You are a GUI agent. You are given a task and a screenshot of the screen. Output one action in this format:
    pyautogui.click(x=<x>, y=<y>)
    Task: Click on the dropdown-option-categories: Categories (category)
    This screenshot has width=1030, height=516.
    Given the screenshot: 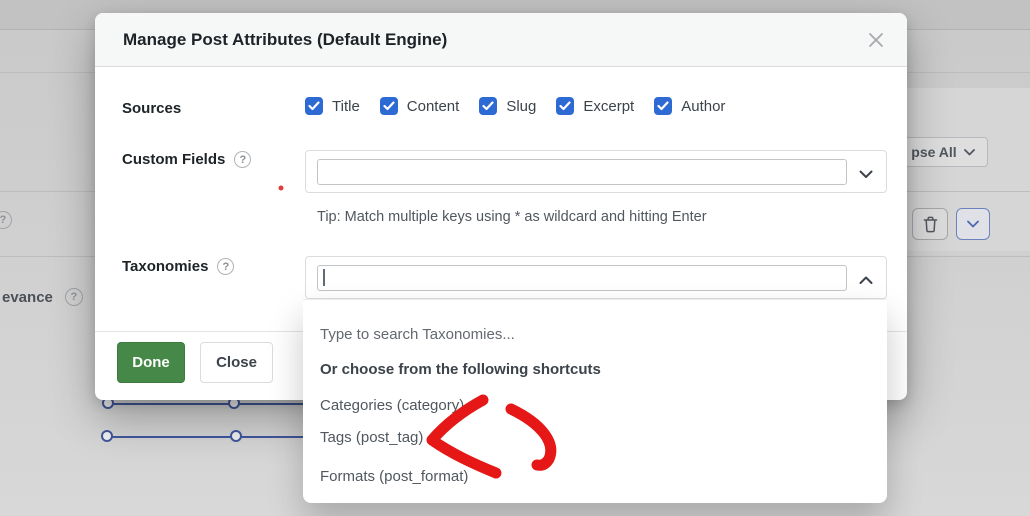 What is the action you would take?
    pyautogui.click(x=392, y=405)
    